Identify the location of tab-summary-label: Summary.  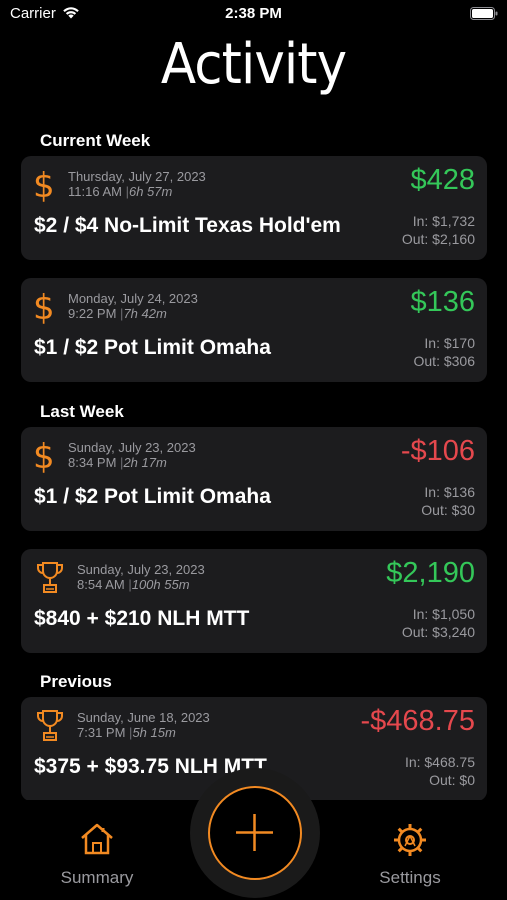
(97, 878).